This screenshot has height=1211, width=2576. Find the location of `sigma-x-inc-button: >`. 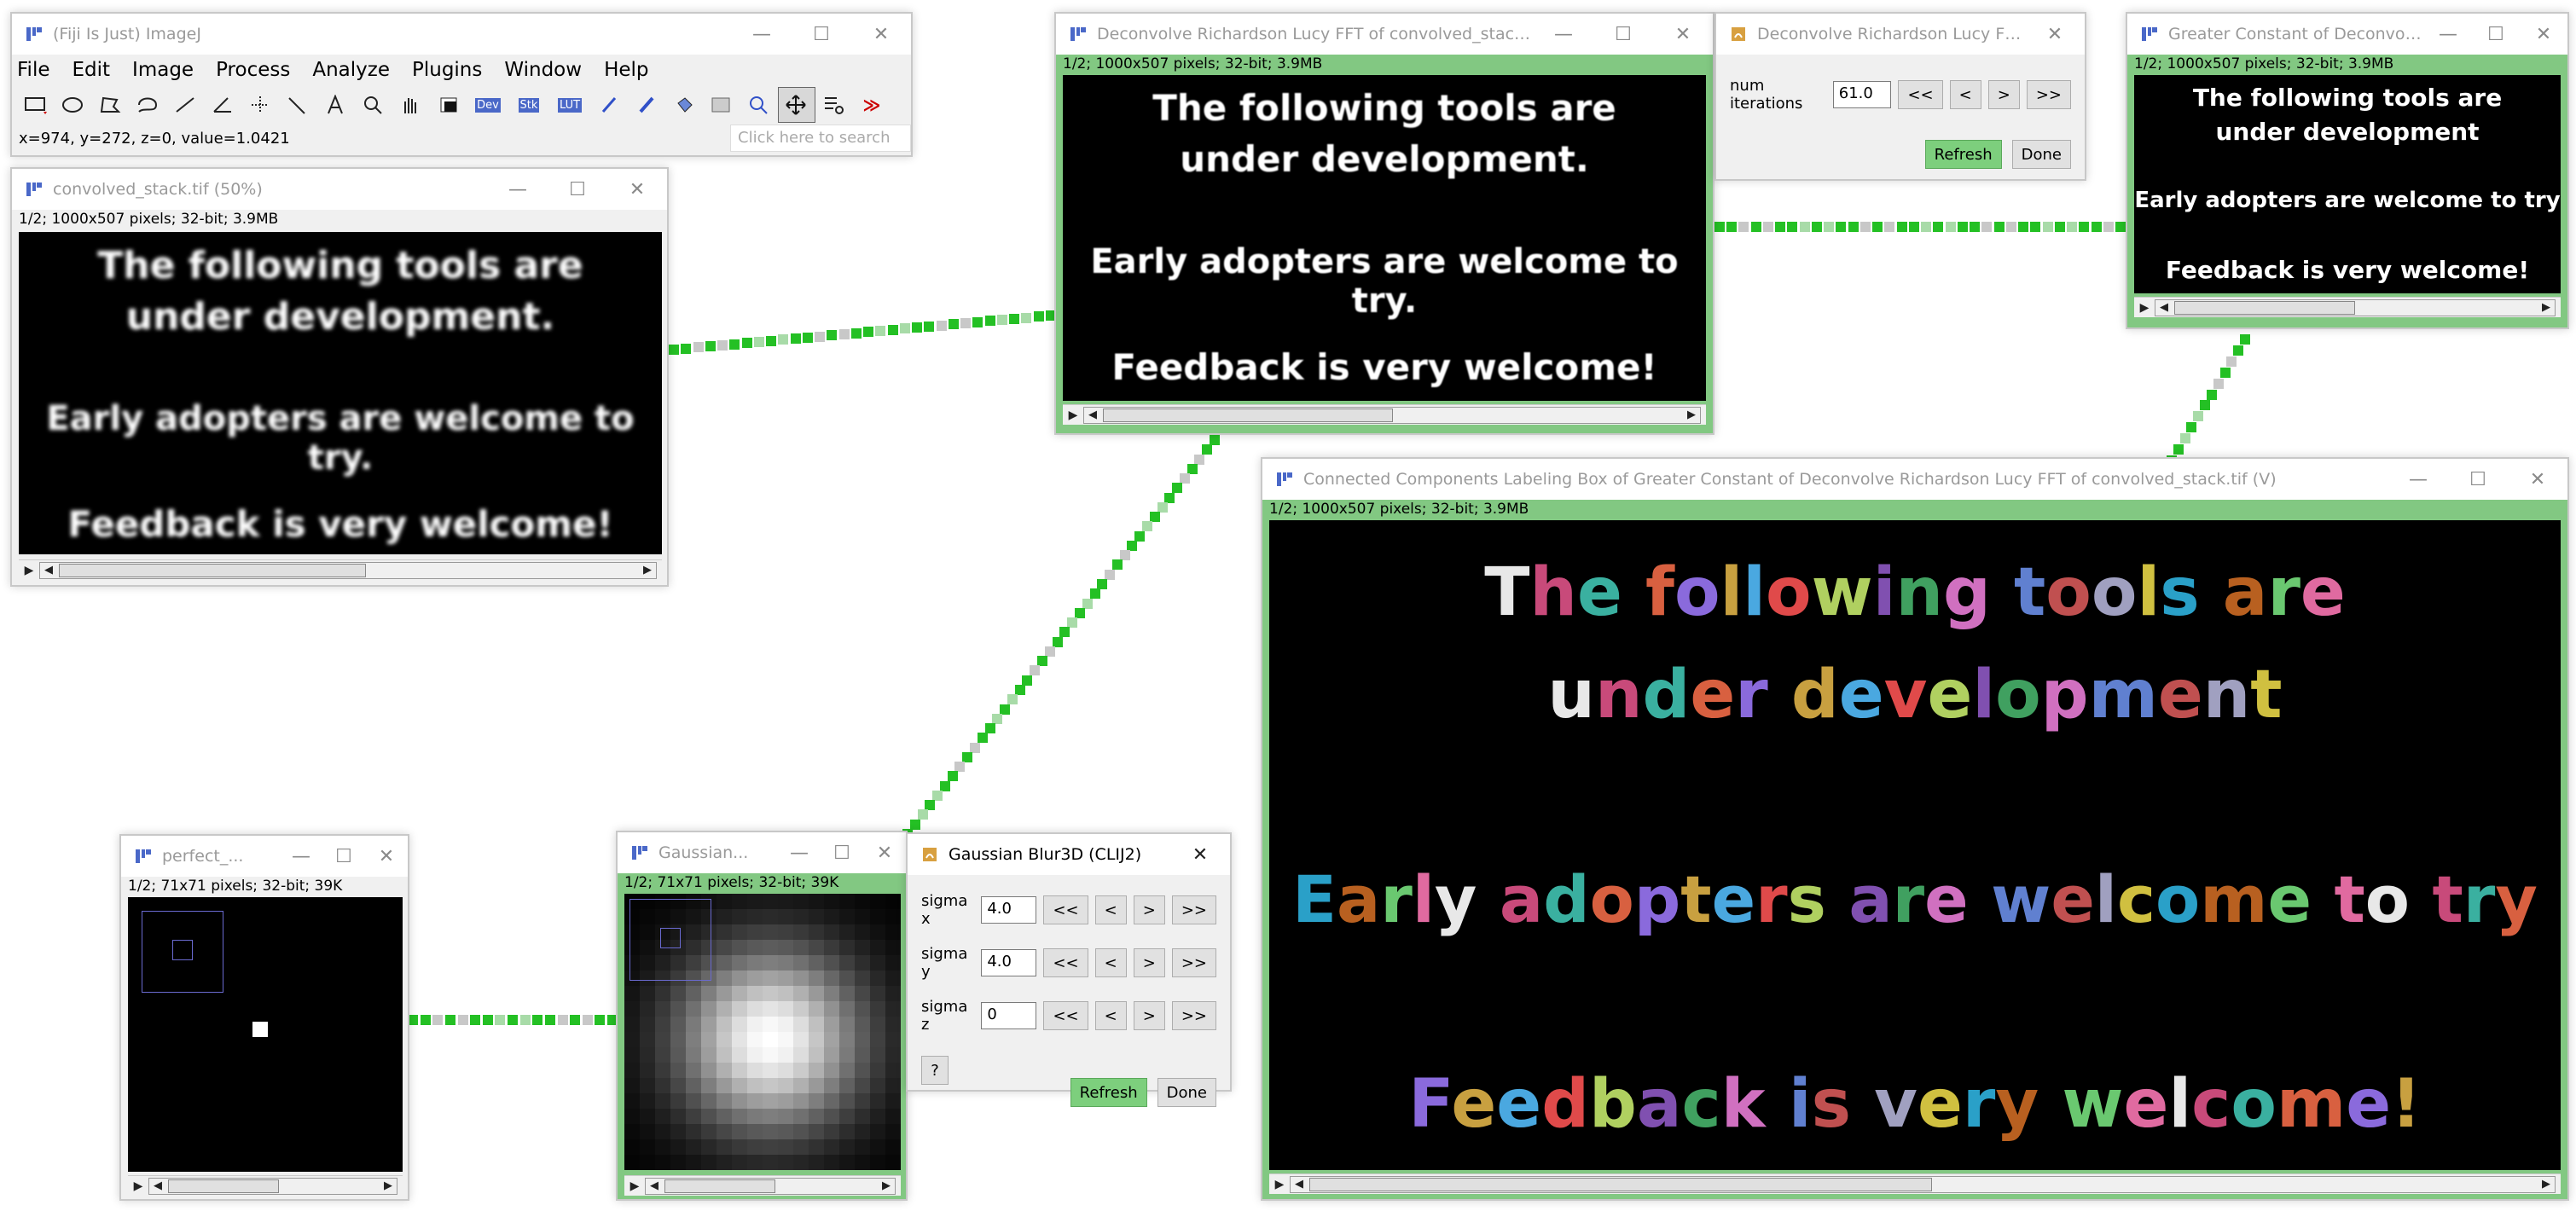

sigma-x-inc-button: > is located at coordinates (1149, 909).